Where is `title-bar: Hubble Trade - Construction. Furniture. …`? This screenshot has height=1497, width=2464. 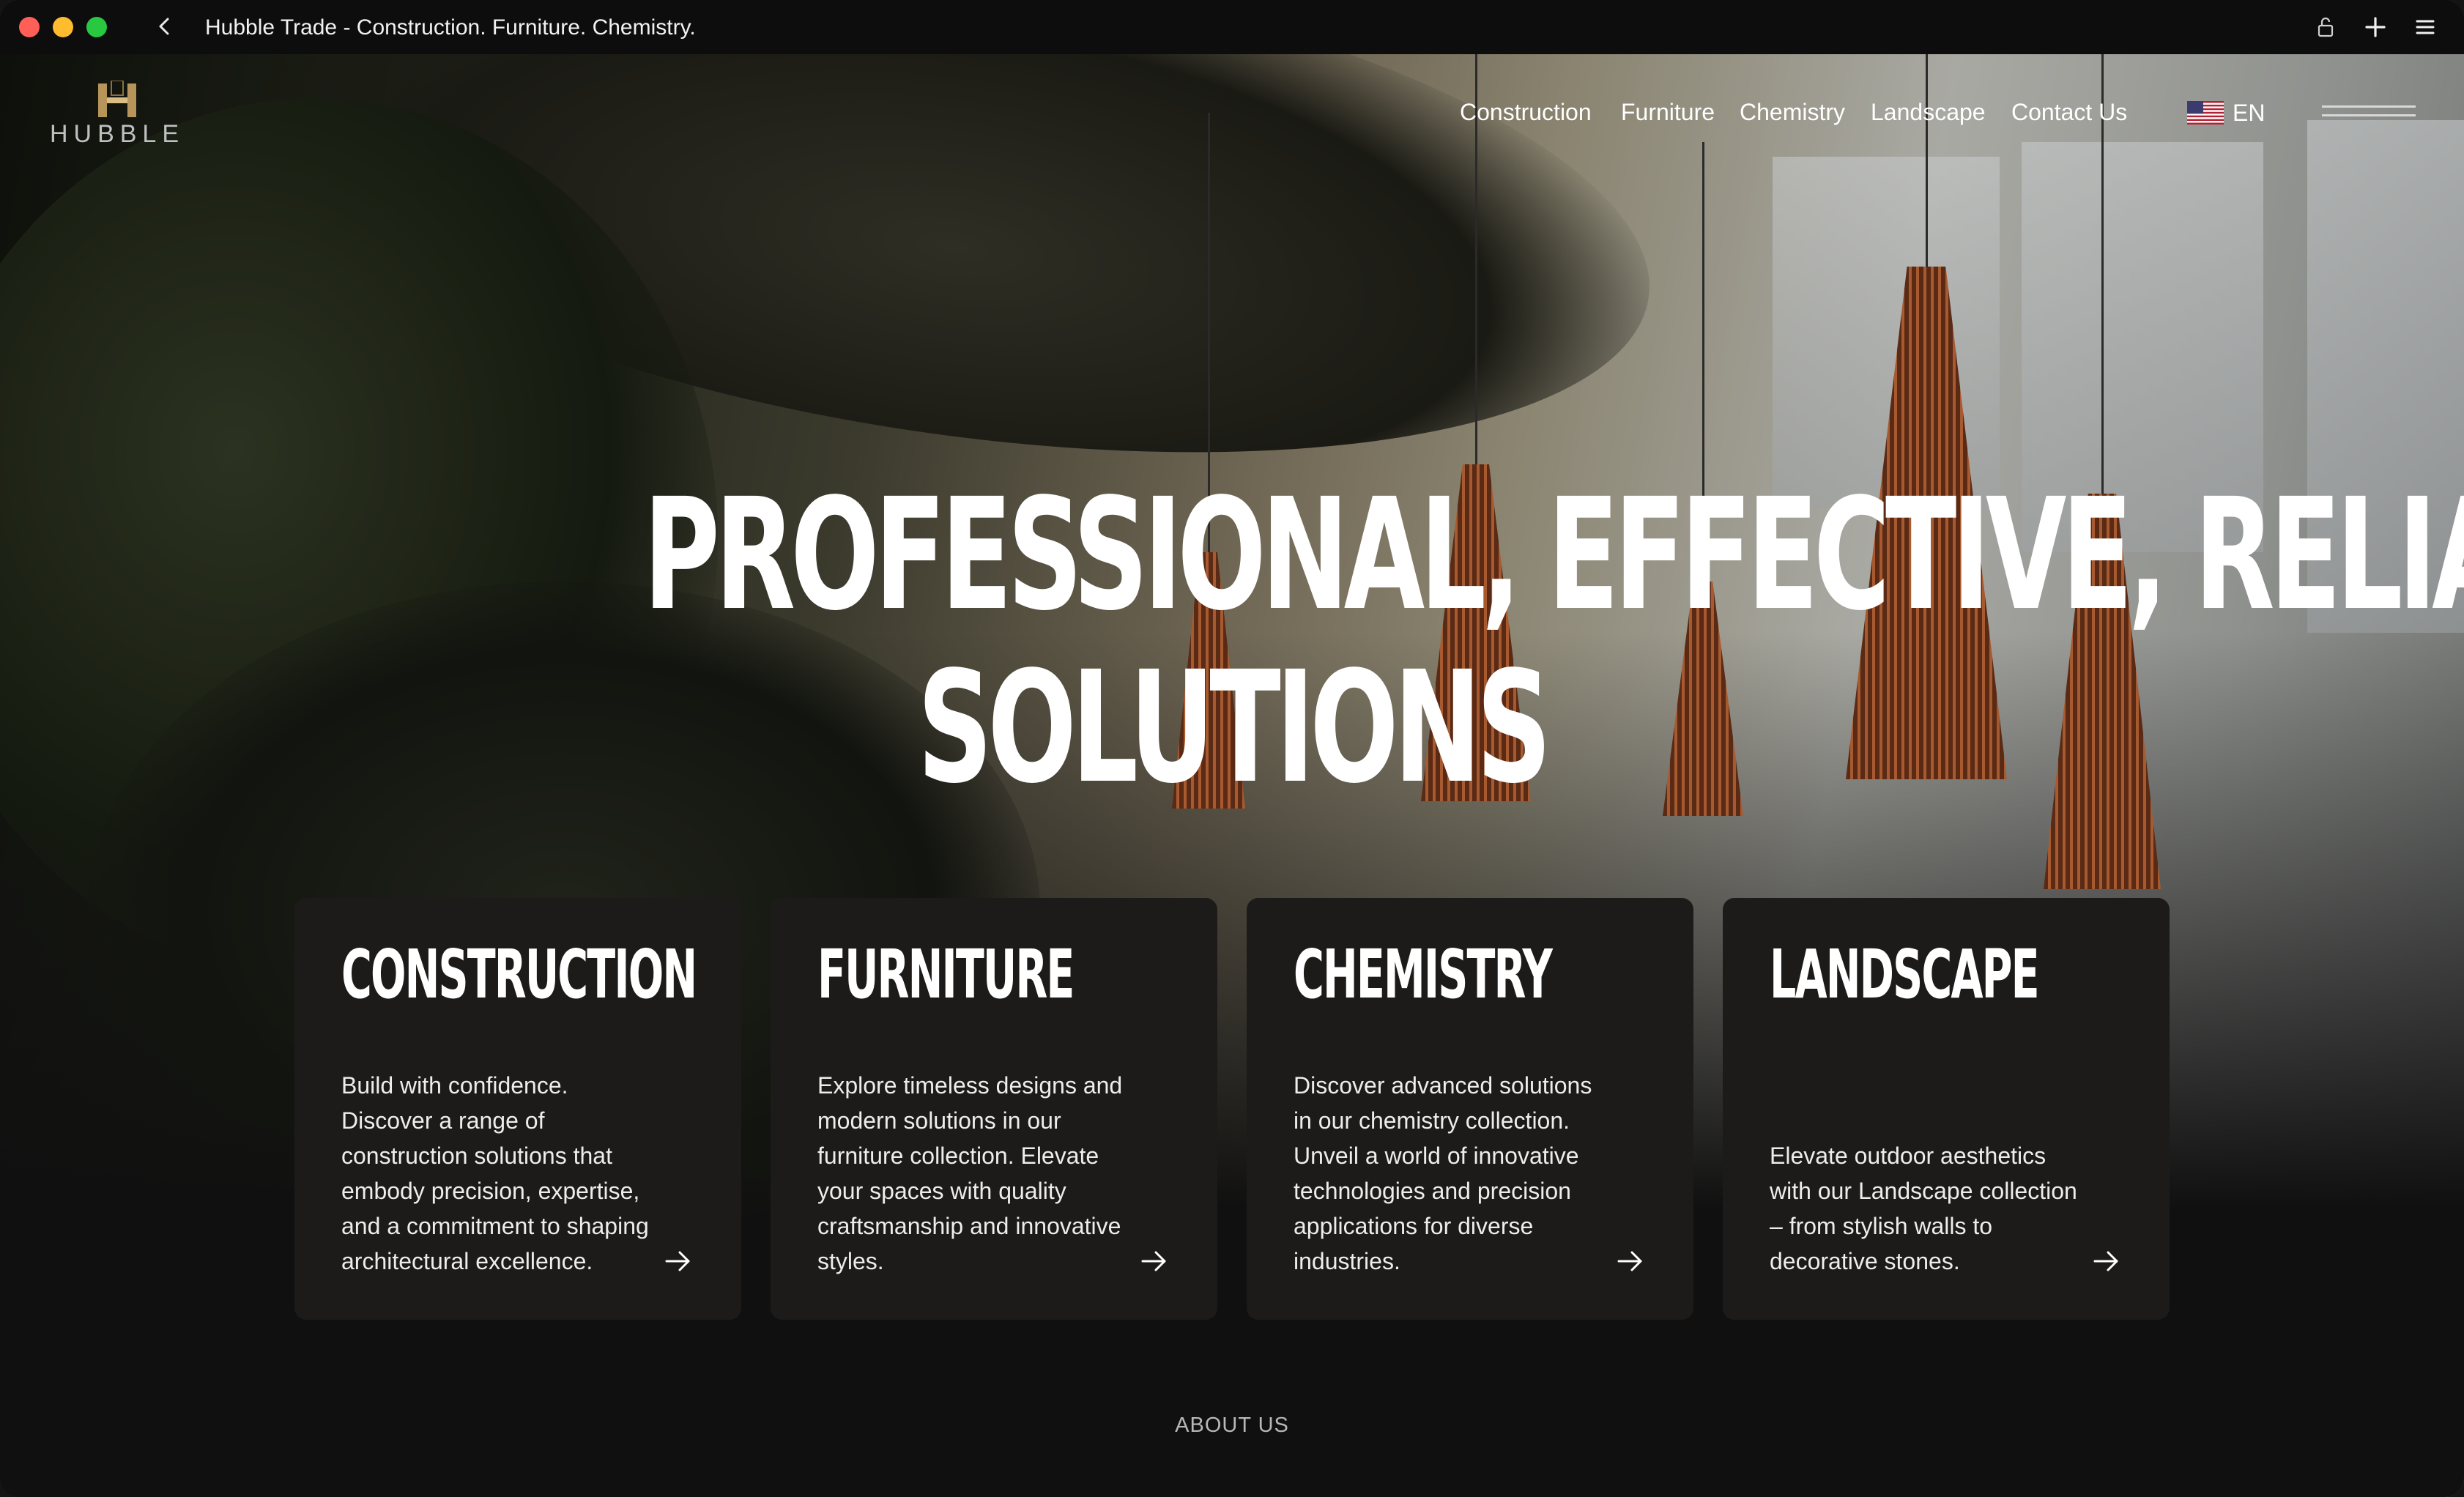
title-bar: Hubble Trade - Construction. Furniture. … is located at coordinates (1232, 27).